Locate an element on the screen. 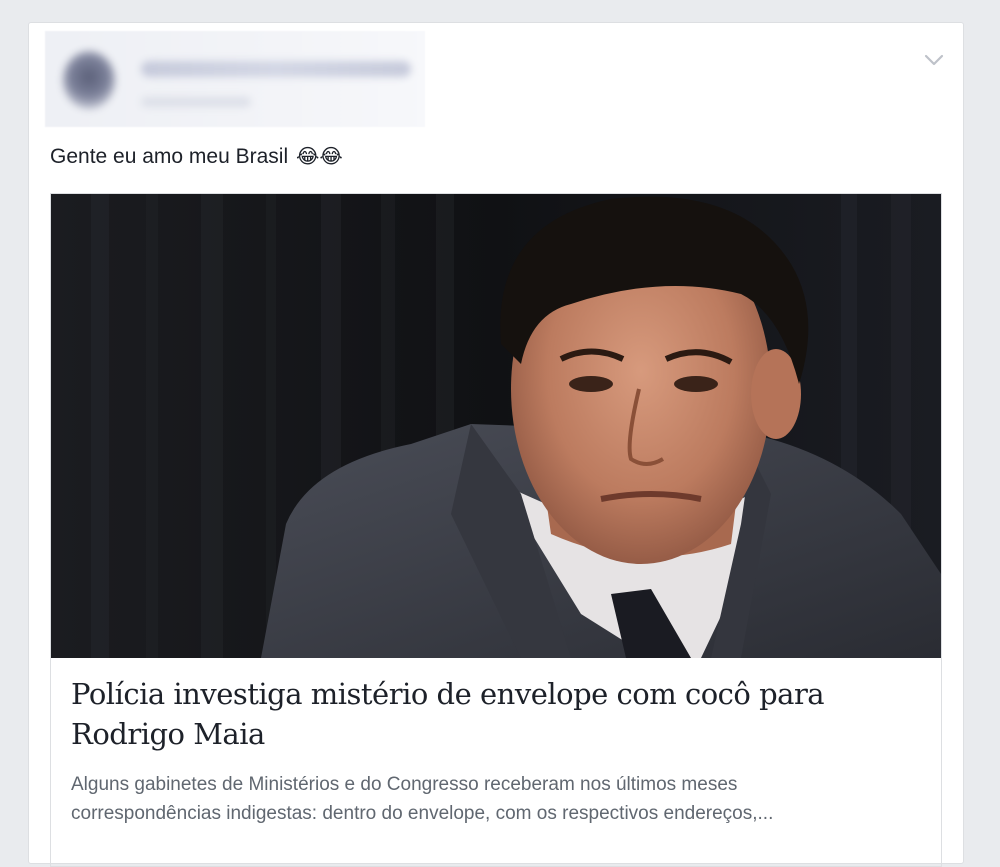  blurred-author-header is located at coordinates (235, 79).